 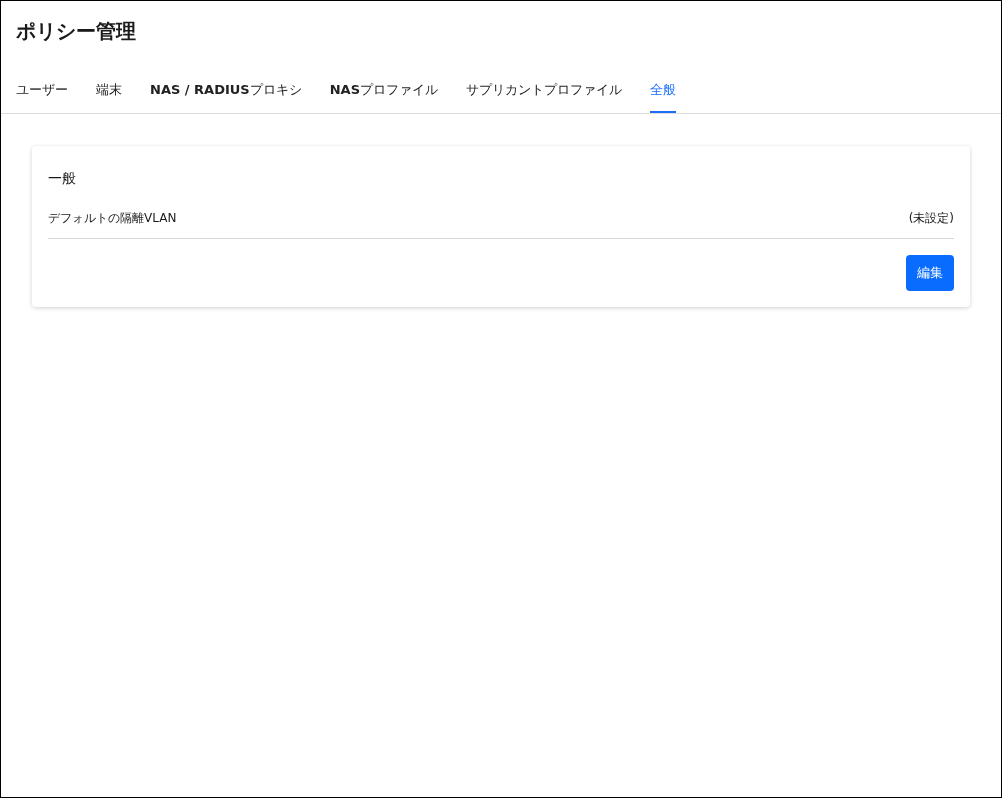 What do you see at coordinates (62, 179) in the screenshot?
I see `card-title: 一般` at bounding box center [62, 179].